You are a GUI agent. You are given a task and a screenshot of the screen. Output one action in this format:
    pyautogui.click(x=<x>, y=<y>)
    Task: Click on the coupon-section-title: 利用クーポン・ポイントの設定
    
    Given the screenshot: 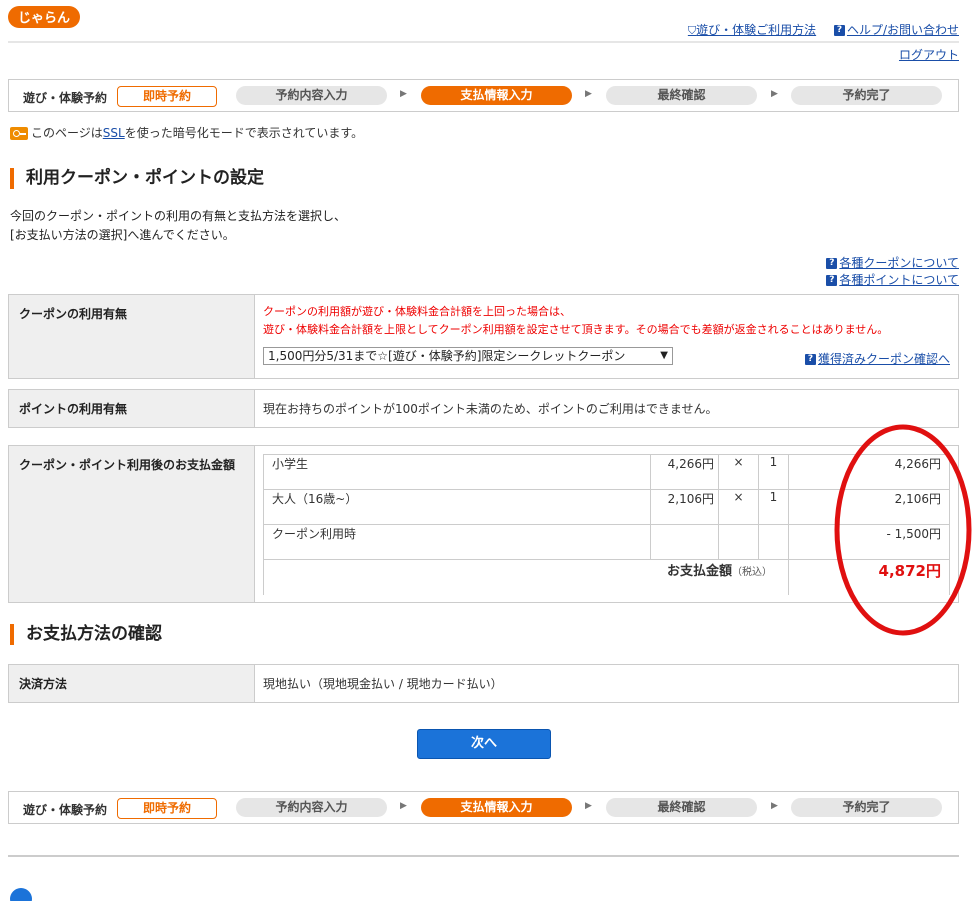 What is the action you would take?
    pyautogui.click(x=137, y=178)
    